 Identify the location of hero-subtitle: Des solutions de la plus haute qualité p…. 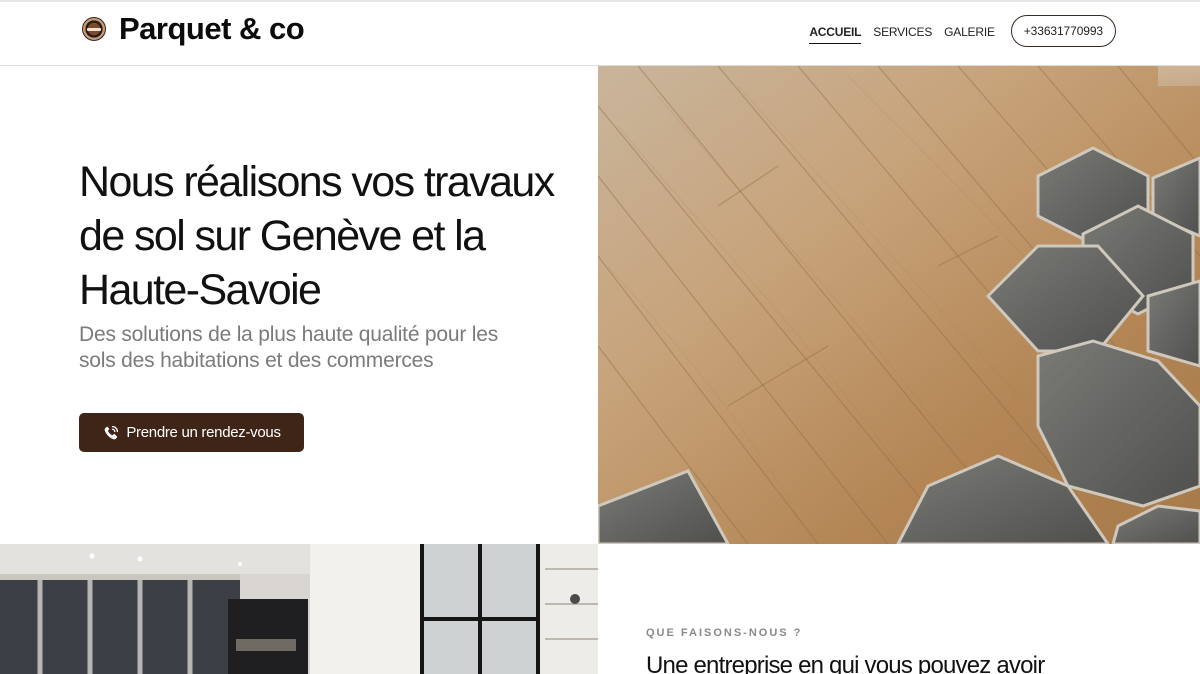
(319, 348).